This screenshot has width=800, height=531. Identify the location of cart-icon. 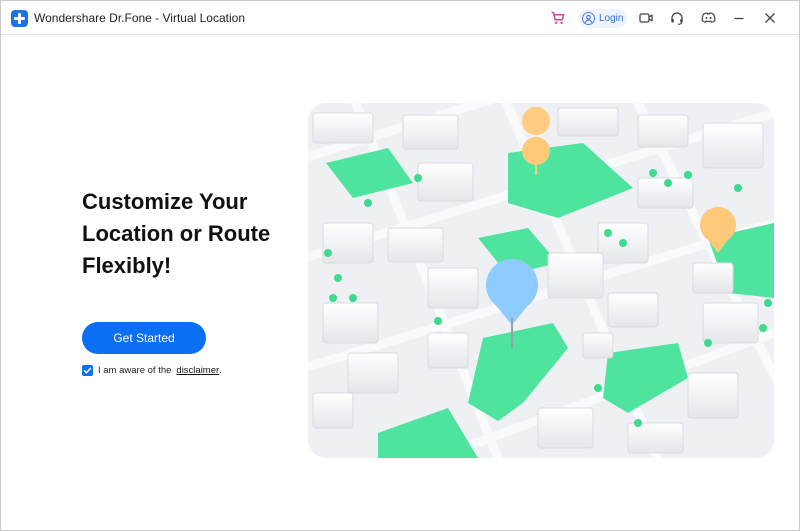
(558, 18).